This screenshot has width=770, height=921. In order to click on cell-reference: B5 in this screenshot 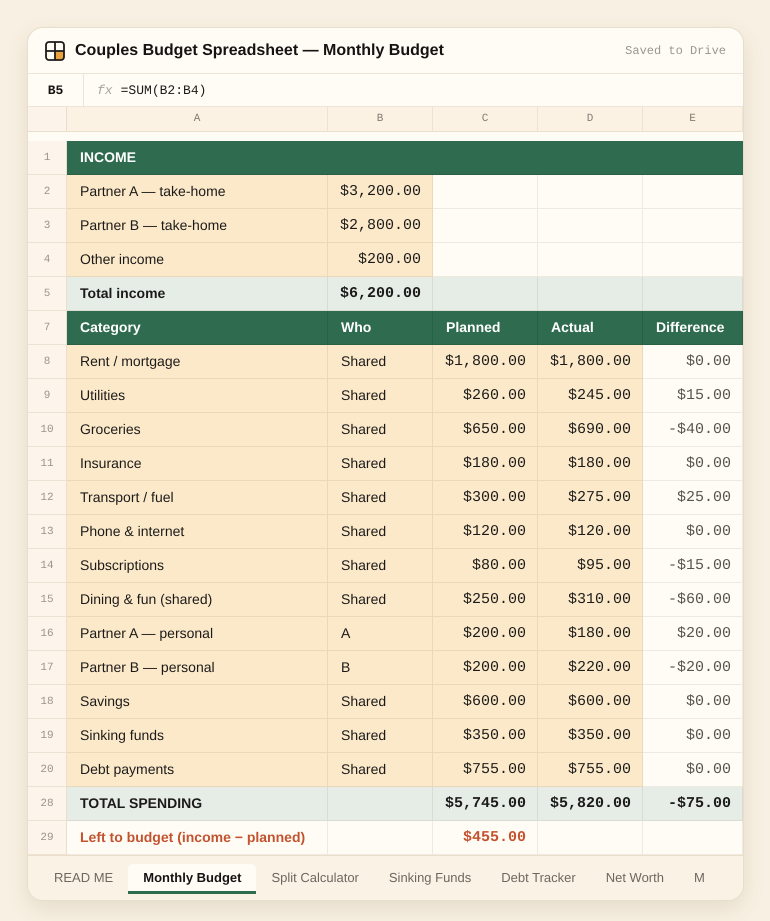, I will do `click(56, 90)`.